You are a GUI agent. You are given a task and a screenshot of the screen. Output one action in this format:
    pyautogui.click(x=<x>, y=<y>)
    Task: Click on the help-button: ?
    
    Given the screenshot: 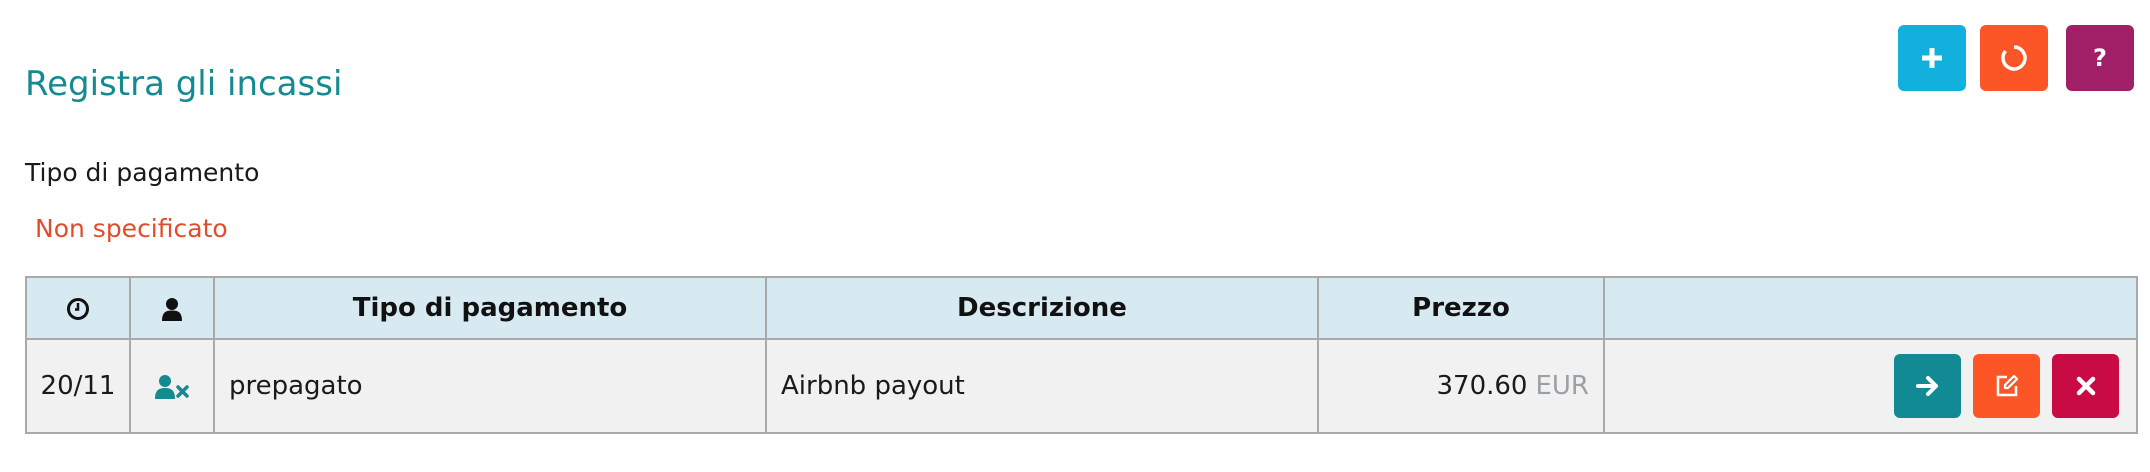 What is the action you would take?
    pyautogui.click(x=2100, y=58)
    